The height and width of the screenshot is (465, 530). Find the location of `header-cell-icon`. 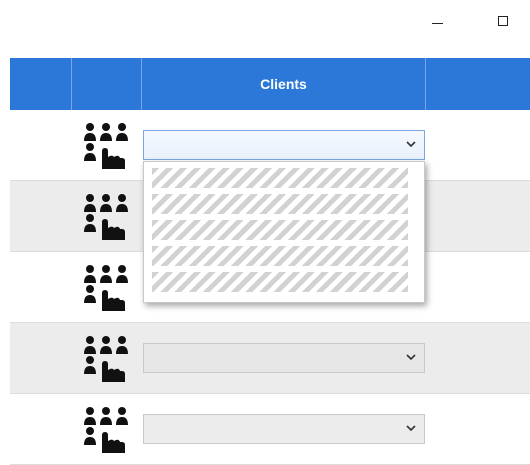

header-cell-icon is located at coordinates (107, 84).